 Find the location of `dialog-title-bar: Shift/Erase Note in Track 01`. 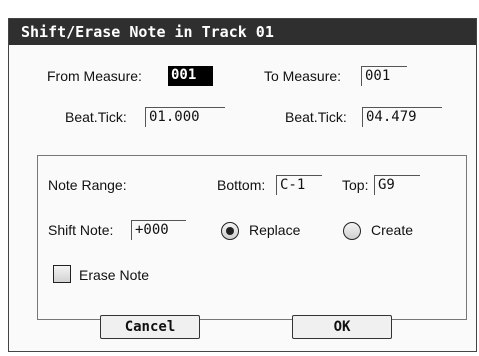

dialog-title-bar: Shift/Erase Note in Track 01 is located at coordinates (242, 32).